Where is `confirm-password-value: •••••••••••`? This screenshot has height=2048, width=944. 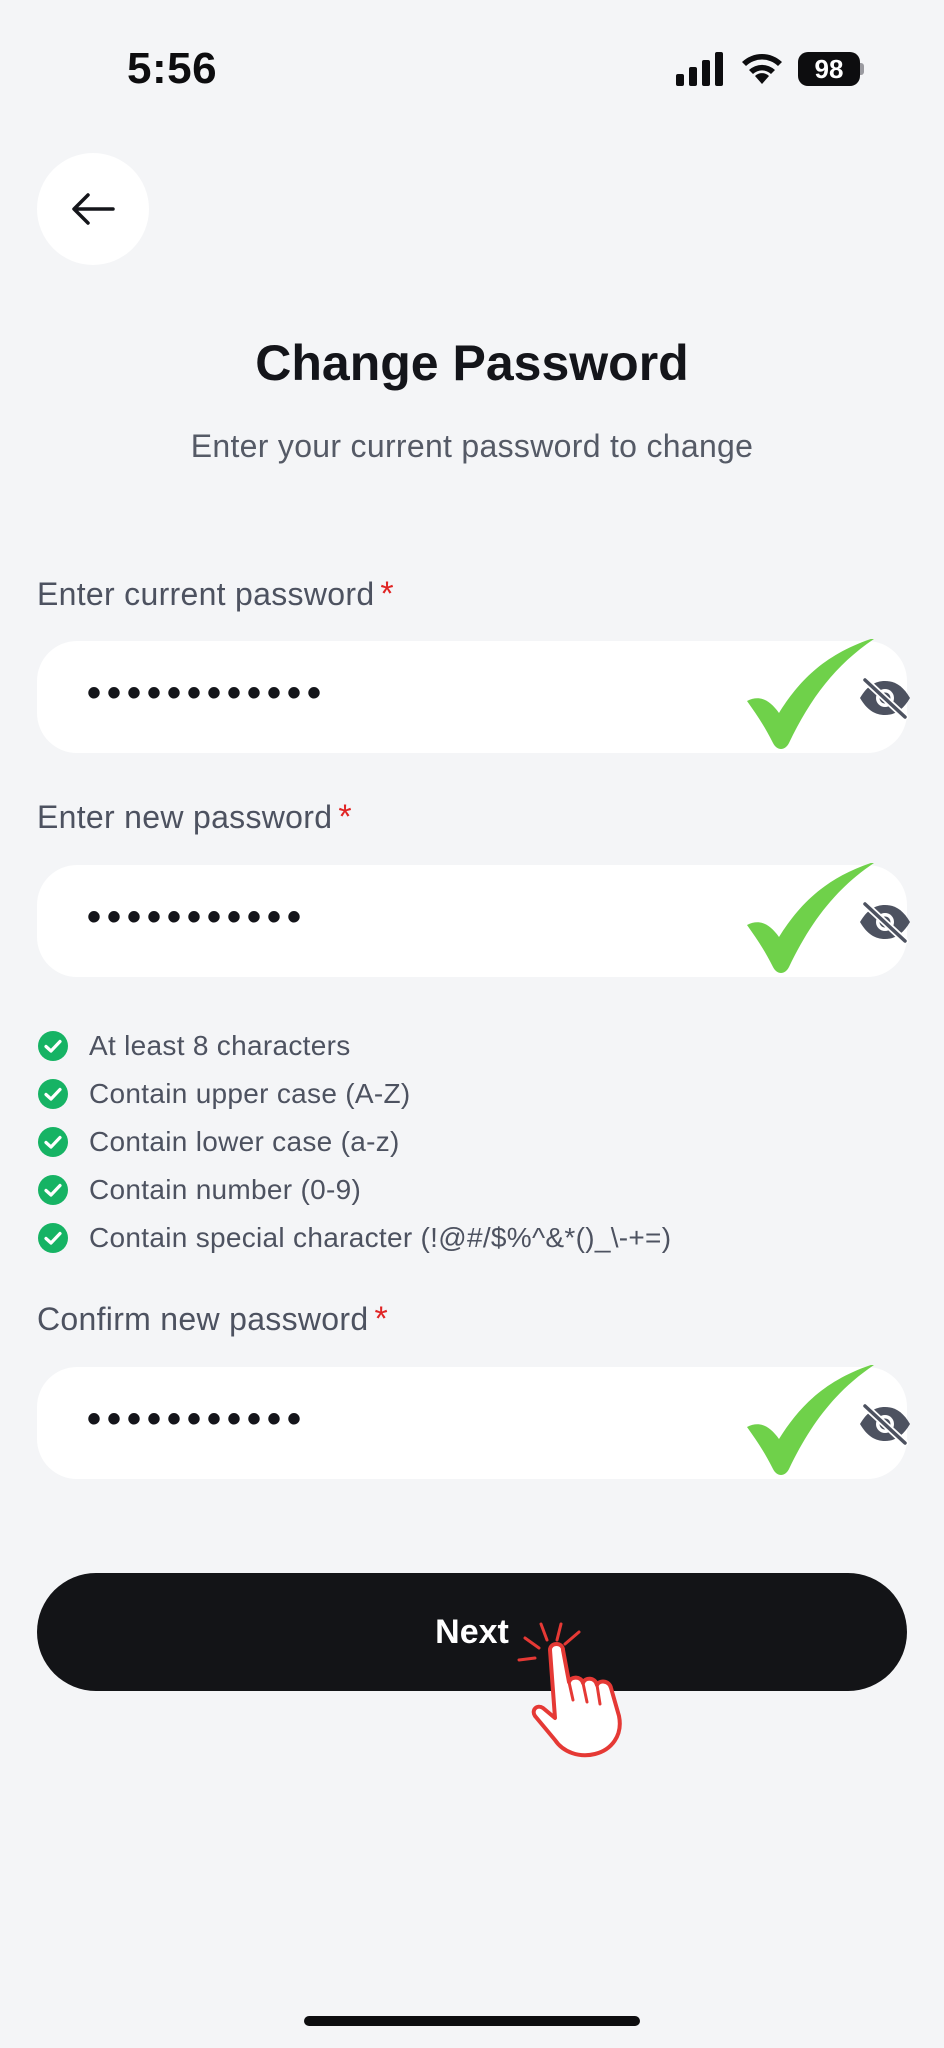
confirm-password-value: ••••••••••• is located at coordinates (197, 1419).